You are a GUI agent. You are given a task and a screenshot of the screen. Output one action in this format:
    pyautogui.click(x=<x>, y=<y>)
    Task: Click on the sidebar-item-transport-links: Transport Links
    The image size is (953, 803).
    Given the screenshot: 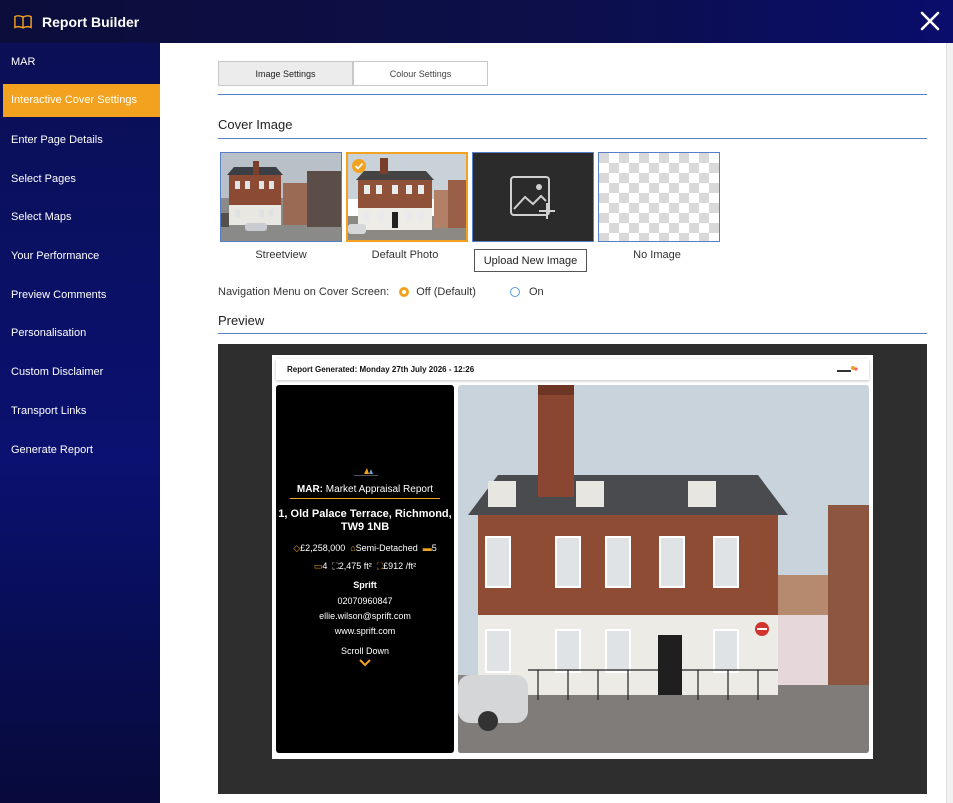 What is the action you would take?
    pyautogui.click(x=80, y=411)
    